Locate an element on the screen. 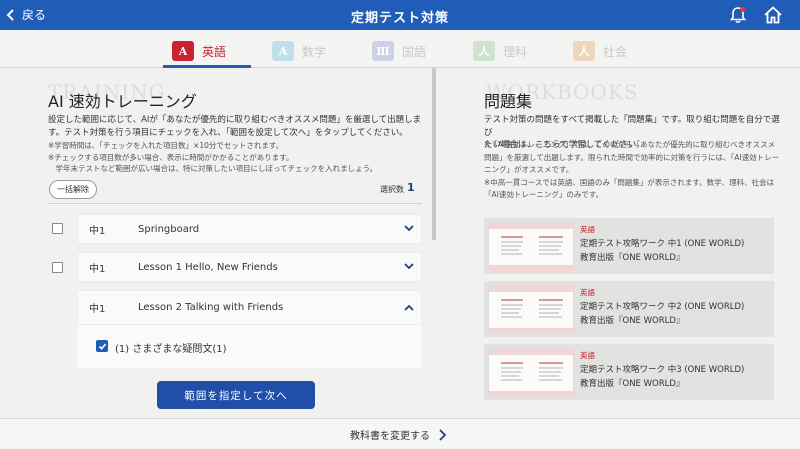 The image size is (800, 449). selection-count-label: 選択数 is located at coordinates (392, 189).